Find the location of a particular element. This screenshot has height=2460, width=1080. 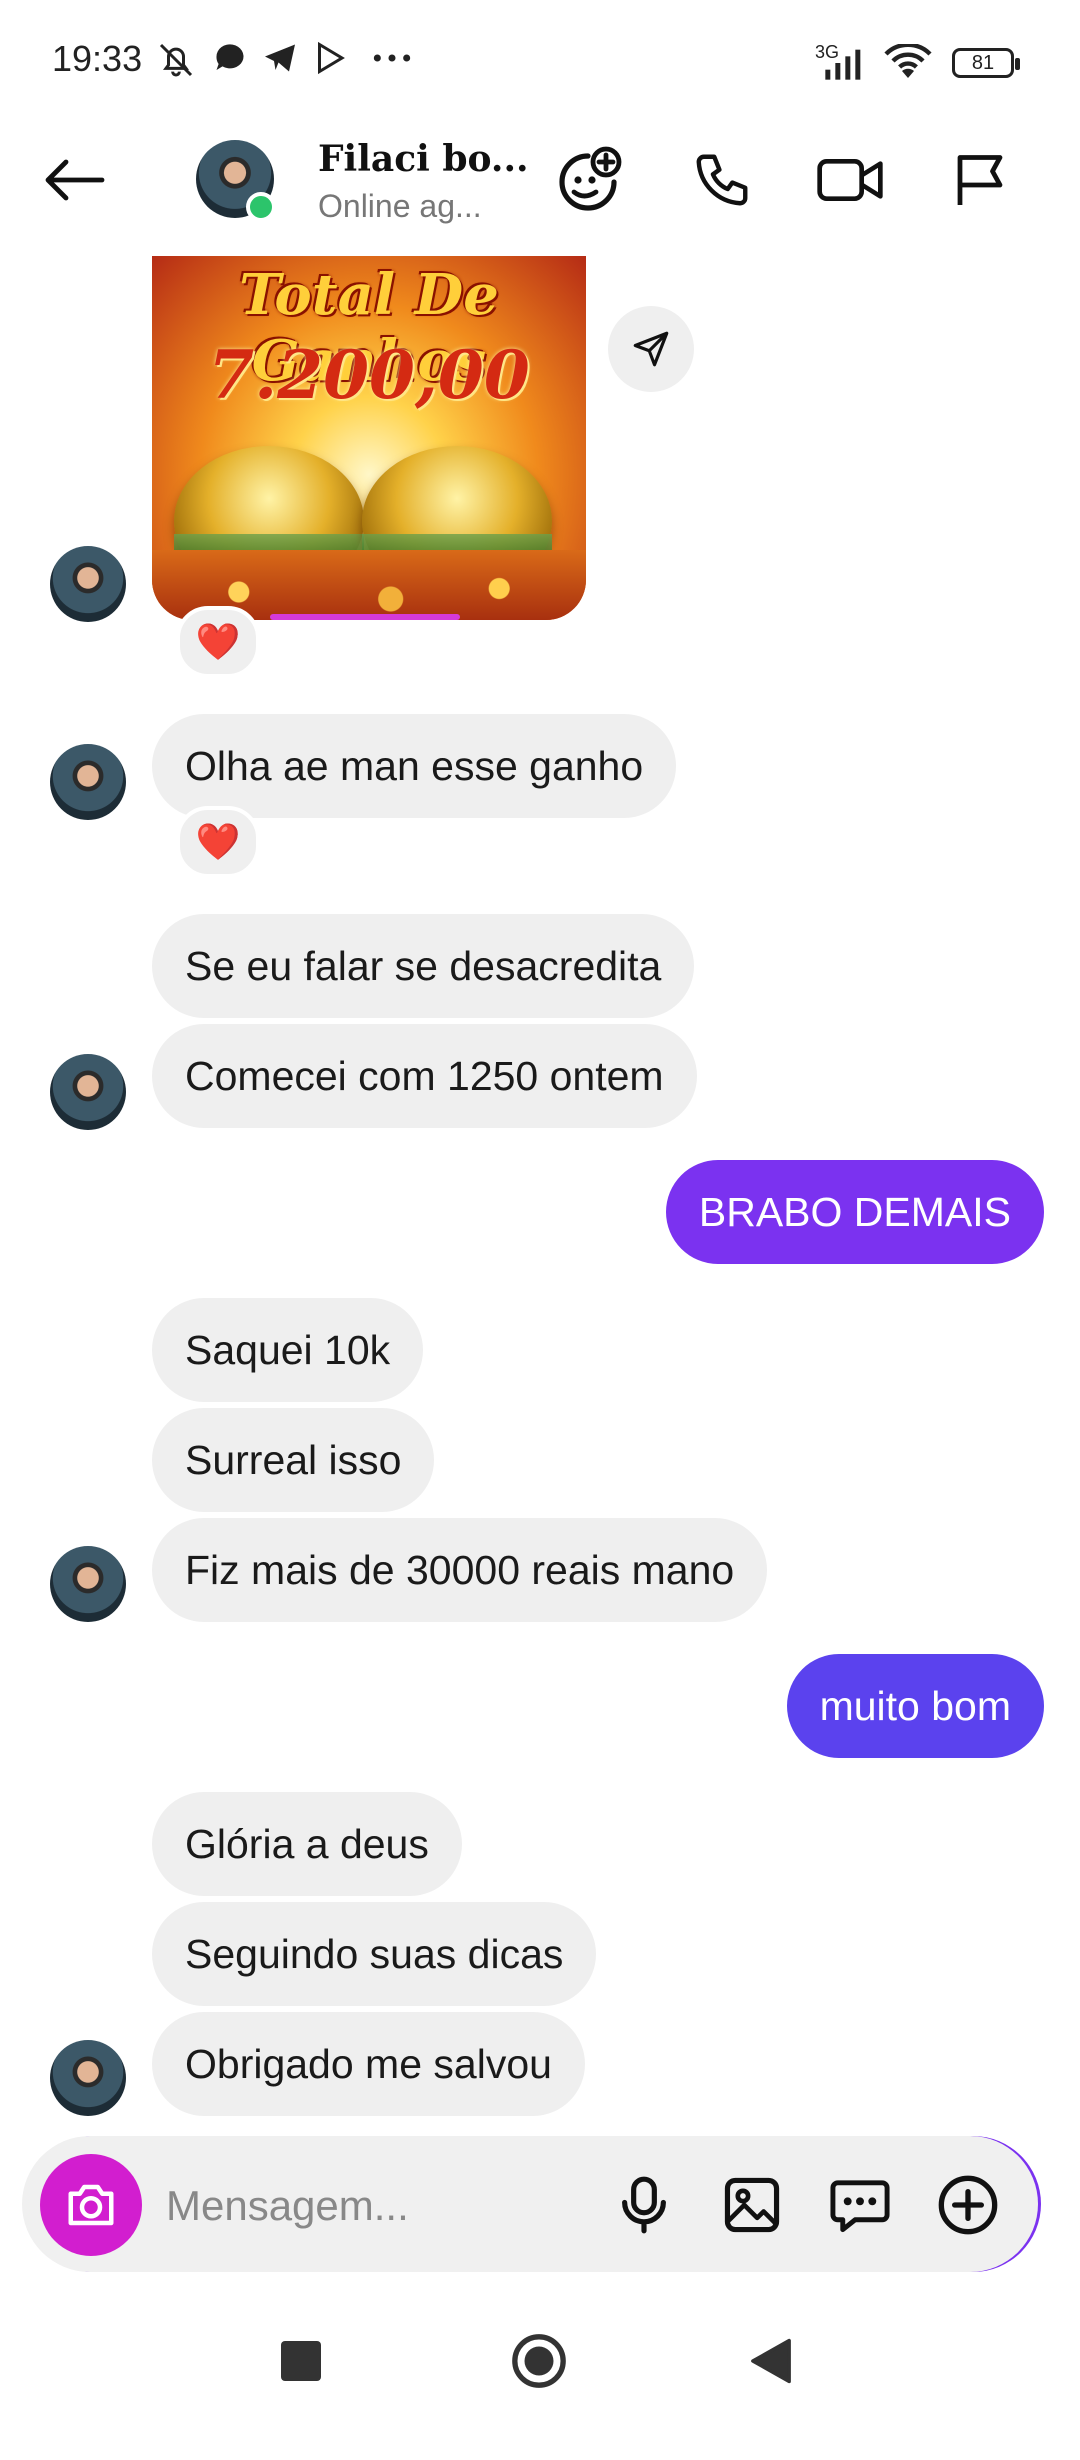

gallery-button is located at coordinates (752, 2205).